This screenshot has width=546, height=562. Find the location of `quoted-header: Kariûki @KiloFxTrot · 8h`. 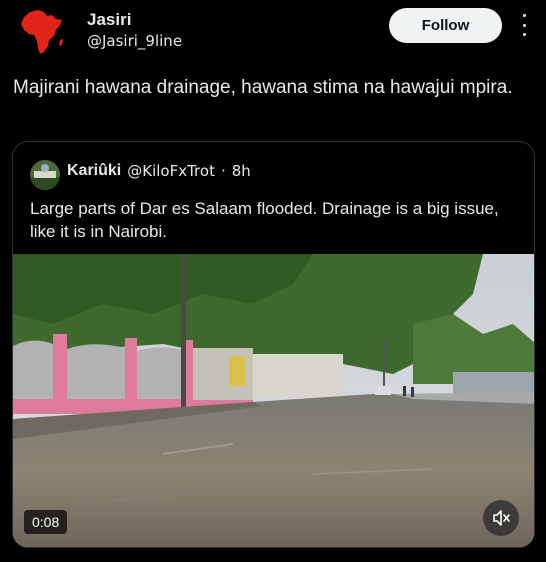

quoted-header: Kariûki @KiloFxTrot · 8h is located at coordinates (159, 171).